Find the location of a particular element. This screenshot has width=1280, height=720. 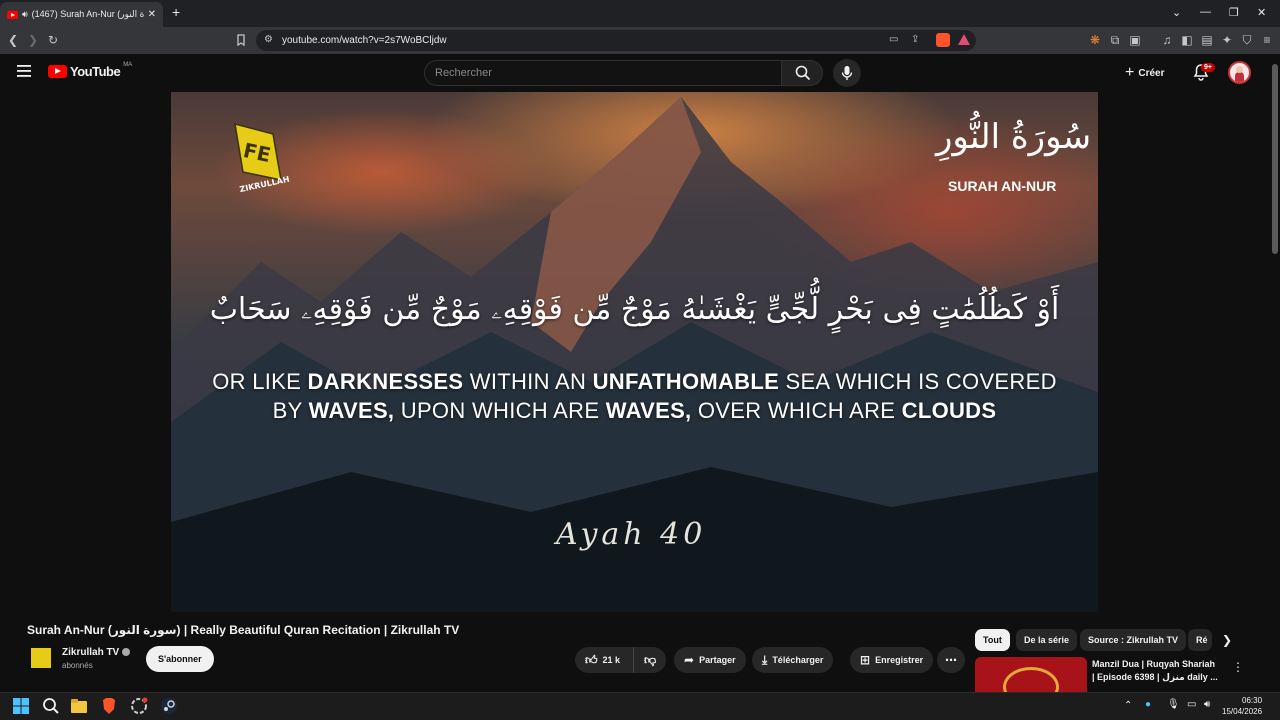

save-playlist-icon: ⊞ is located at coordinates (865, 660).